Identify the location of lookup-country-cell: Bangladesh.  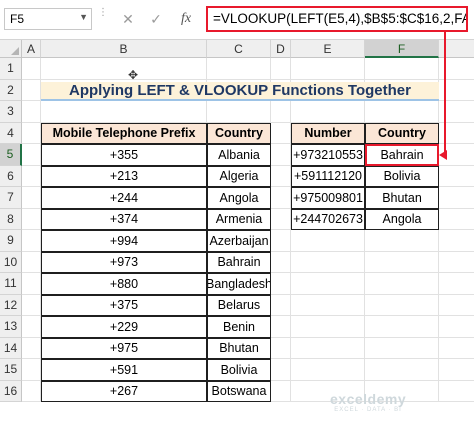
(239, 284).